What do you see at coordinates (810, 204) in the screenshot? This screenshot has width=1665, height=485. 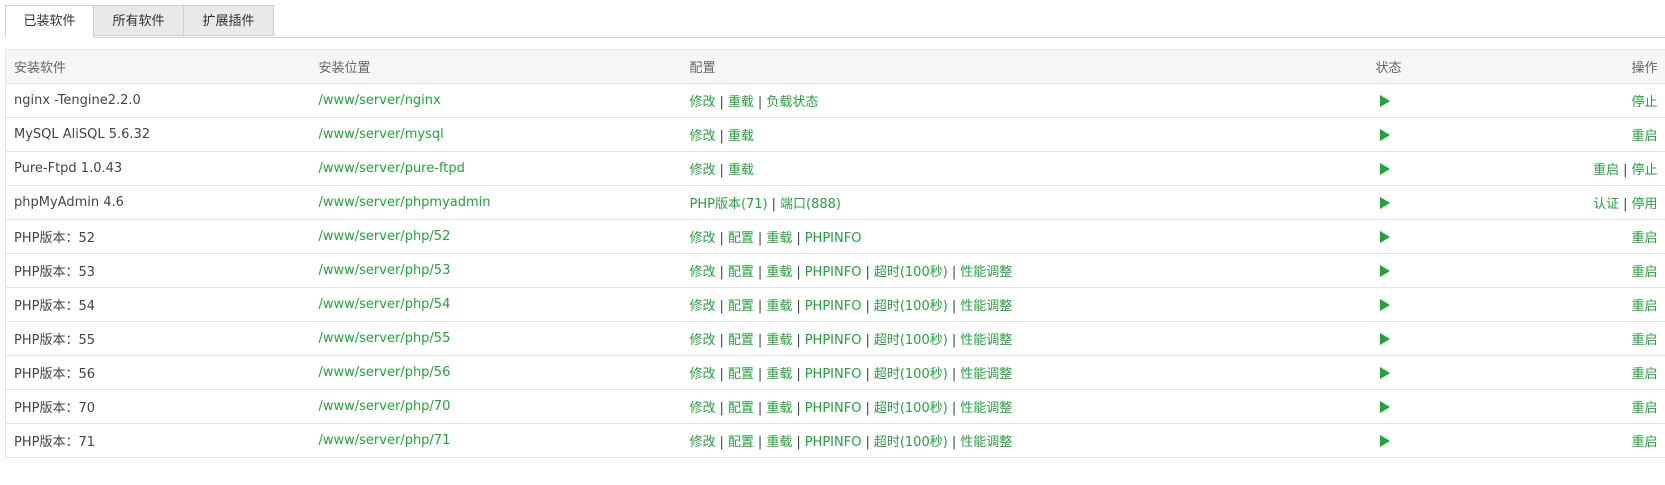 I see `config-link: 端口(888)` at bounding box center [810, 204].